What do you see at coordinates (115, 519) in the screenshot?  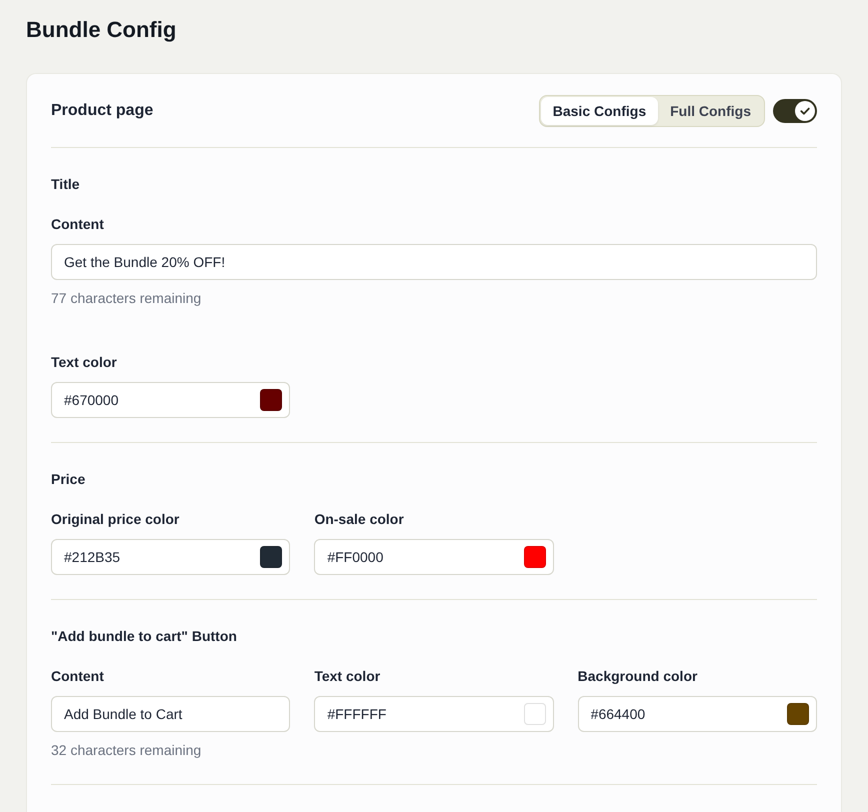 I see `field-label: Original price color` at bounding box center [115, 519].